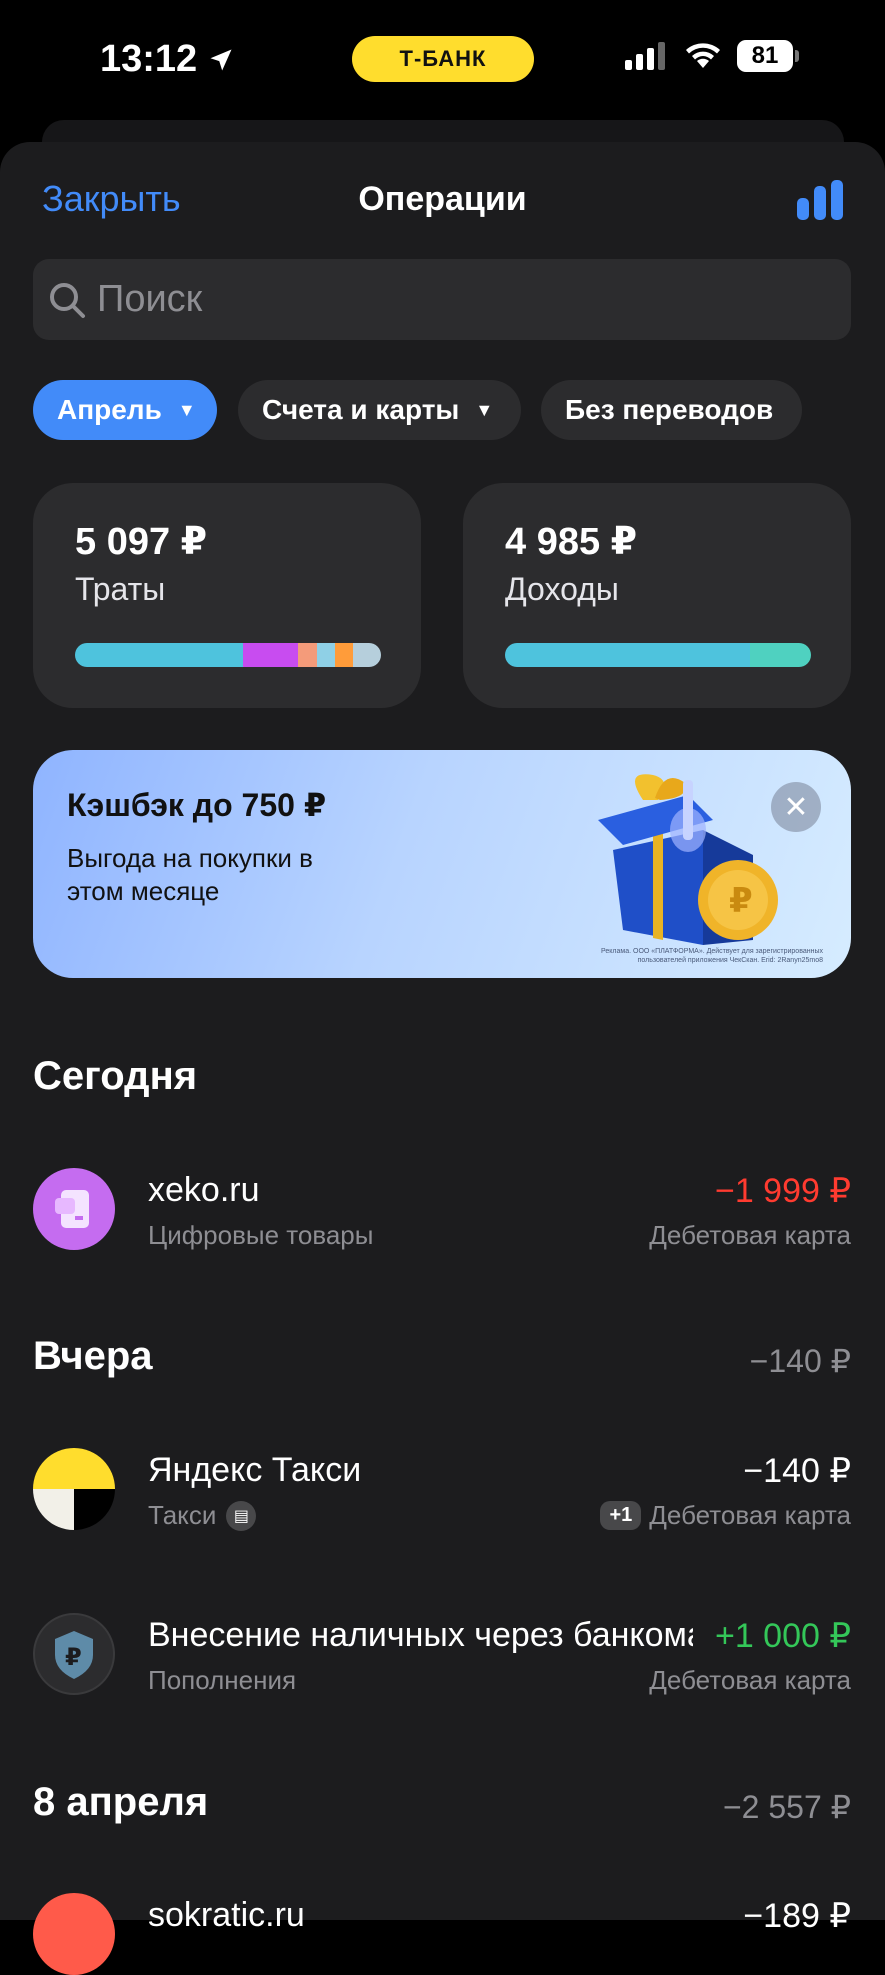 This screenshot has width=885, height=1975. Describe the element at coordinates (261, 1235) in the screenshot. I see `operation-category: Цифровые товары` at that location.